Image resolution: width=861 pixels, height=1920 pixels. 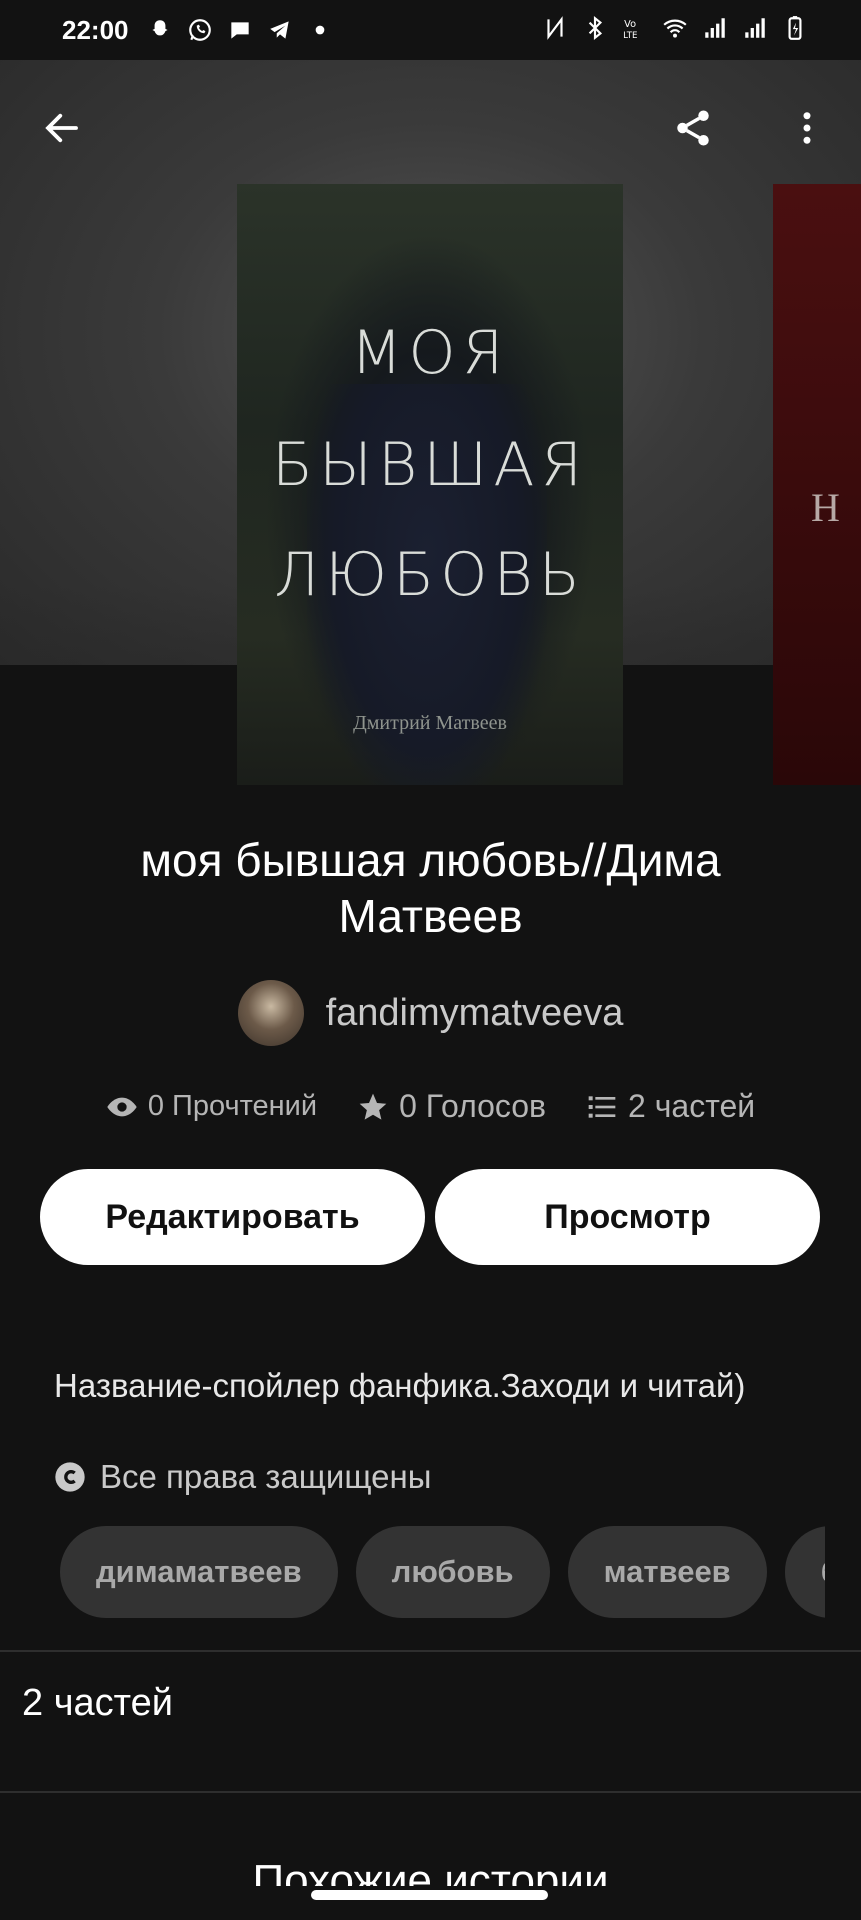 I want to click on arrow-left-icon, so click(x=61, y=128).